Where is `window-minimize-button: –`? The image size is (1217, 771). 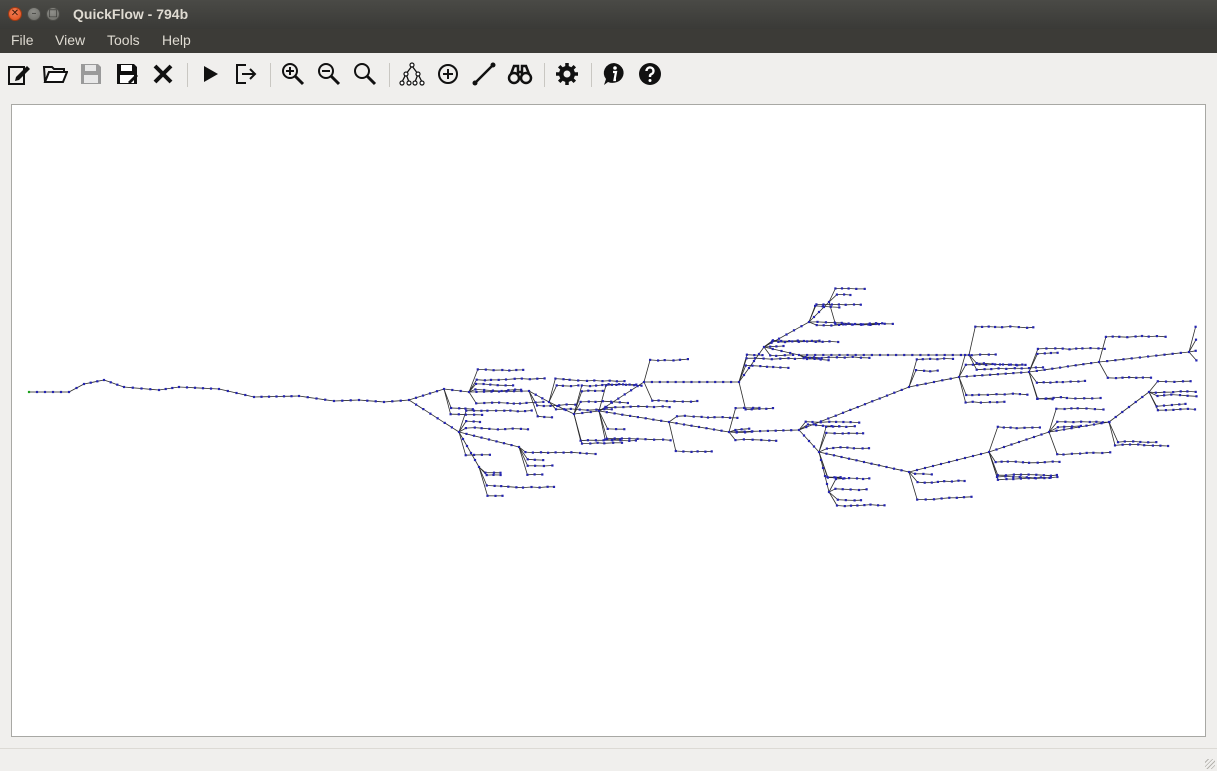 window-minimize-button: – is located at coordinates (34, 14).